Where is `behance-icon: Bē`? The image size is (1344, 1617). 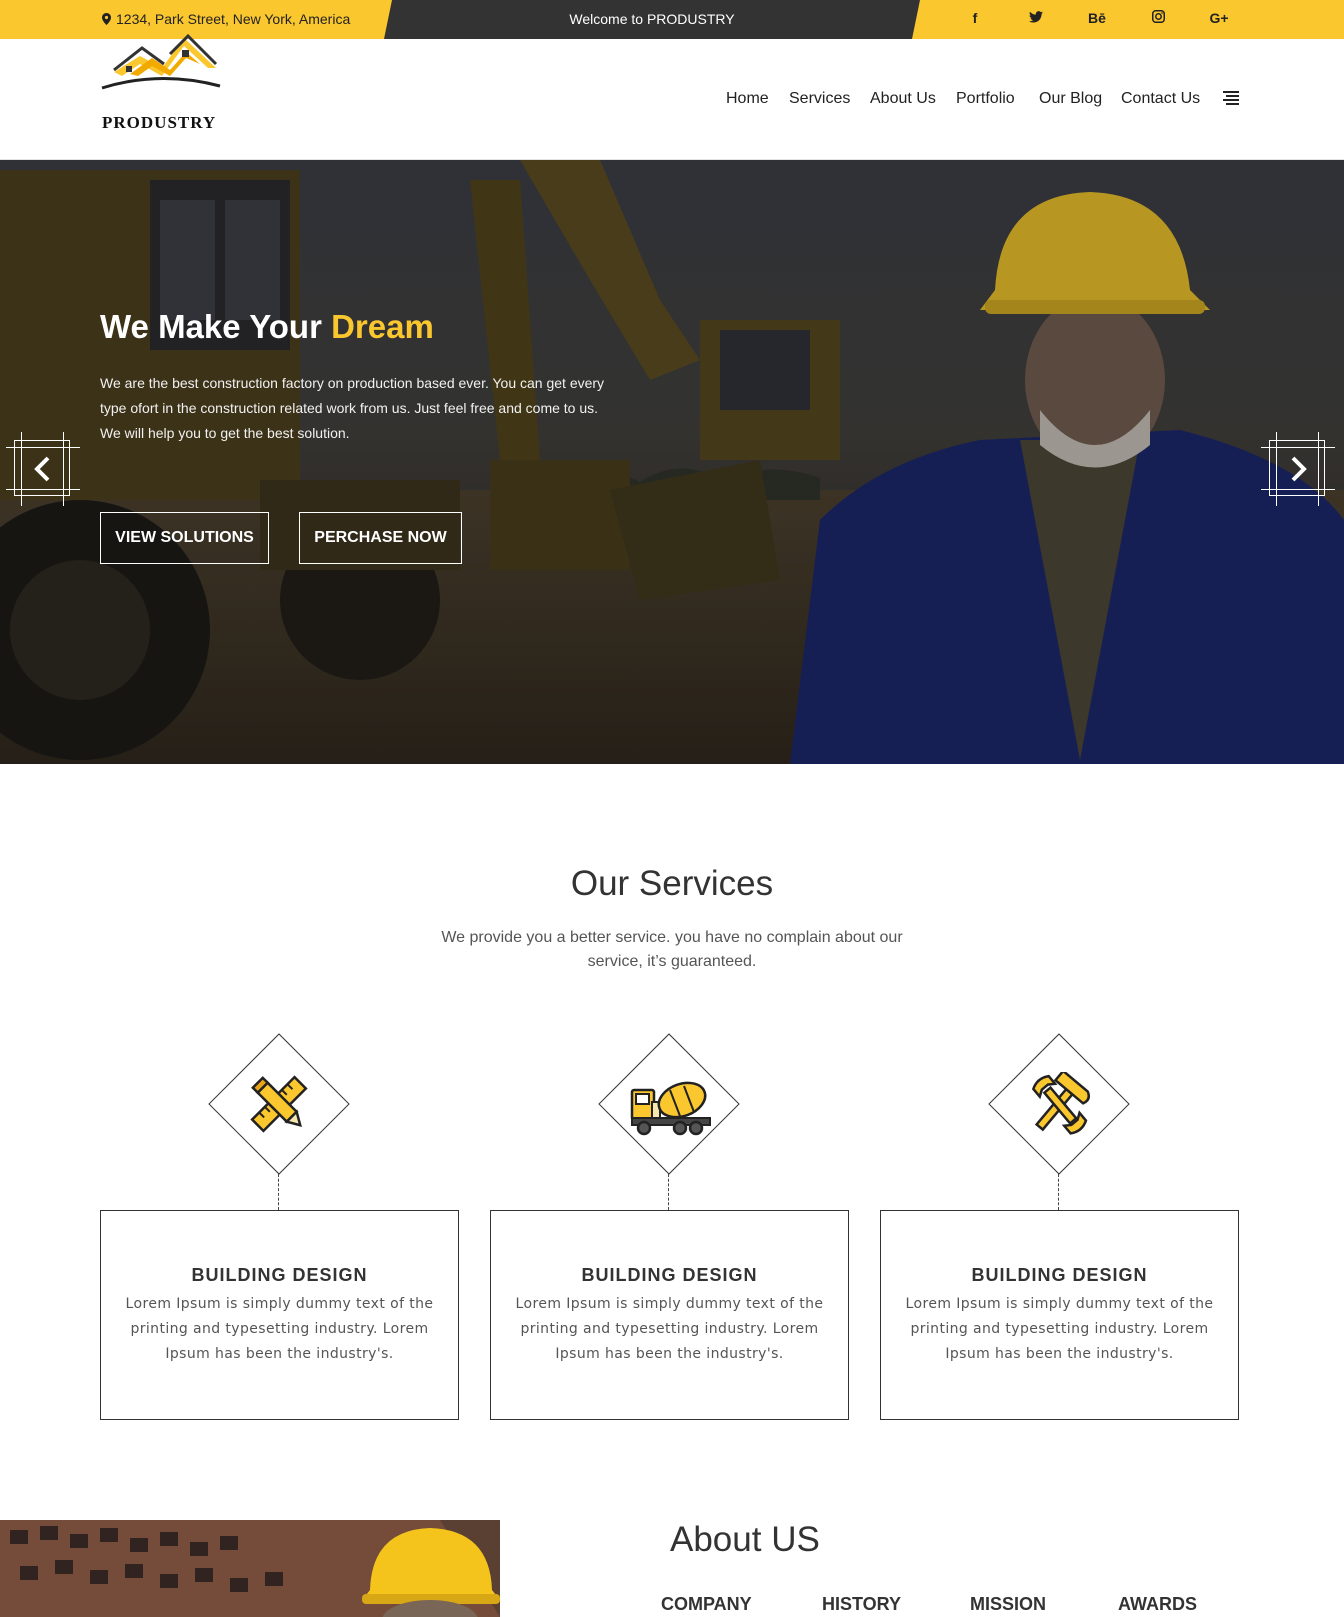 behance-icon: Bē is located at coordinates (1097, 18).